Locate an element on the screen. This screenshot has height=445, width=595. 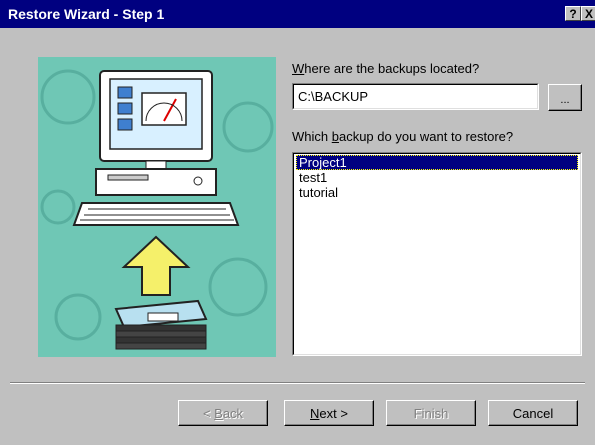
backup-list-label: Which backup do you want to restore? is located at coordinates (403, 136).